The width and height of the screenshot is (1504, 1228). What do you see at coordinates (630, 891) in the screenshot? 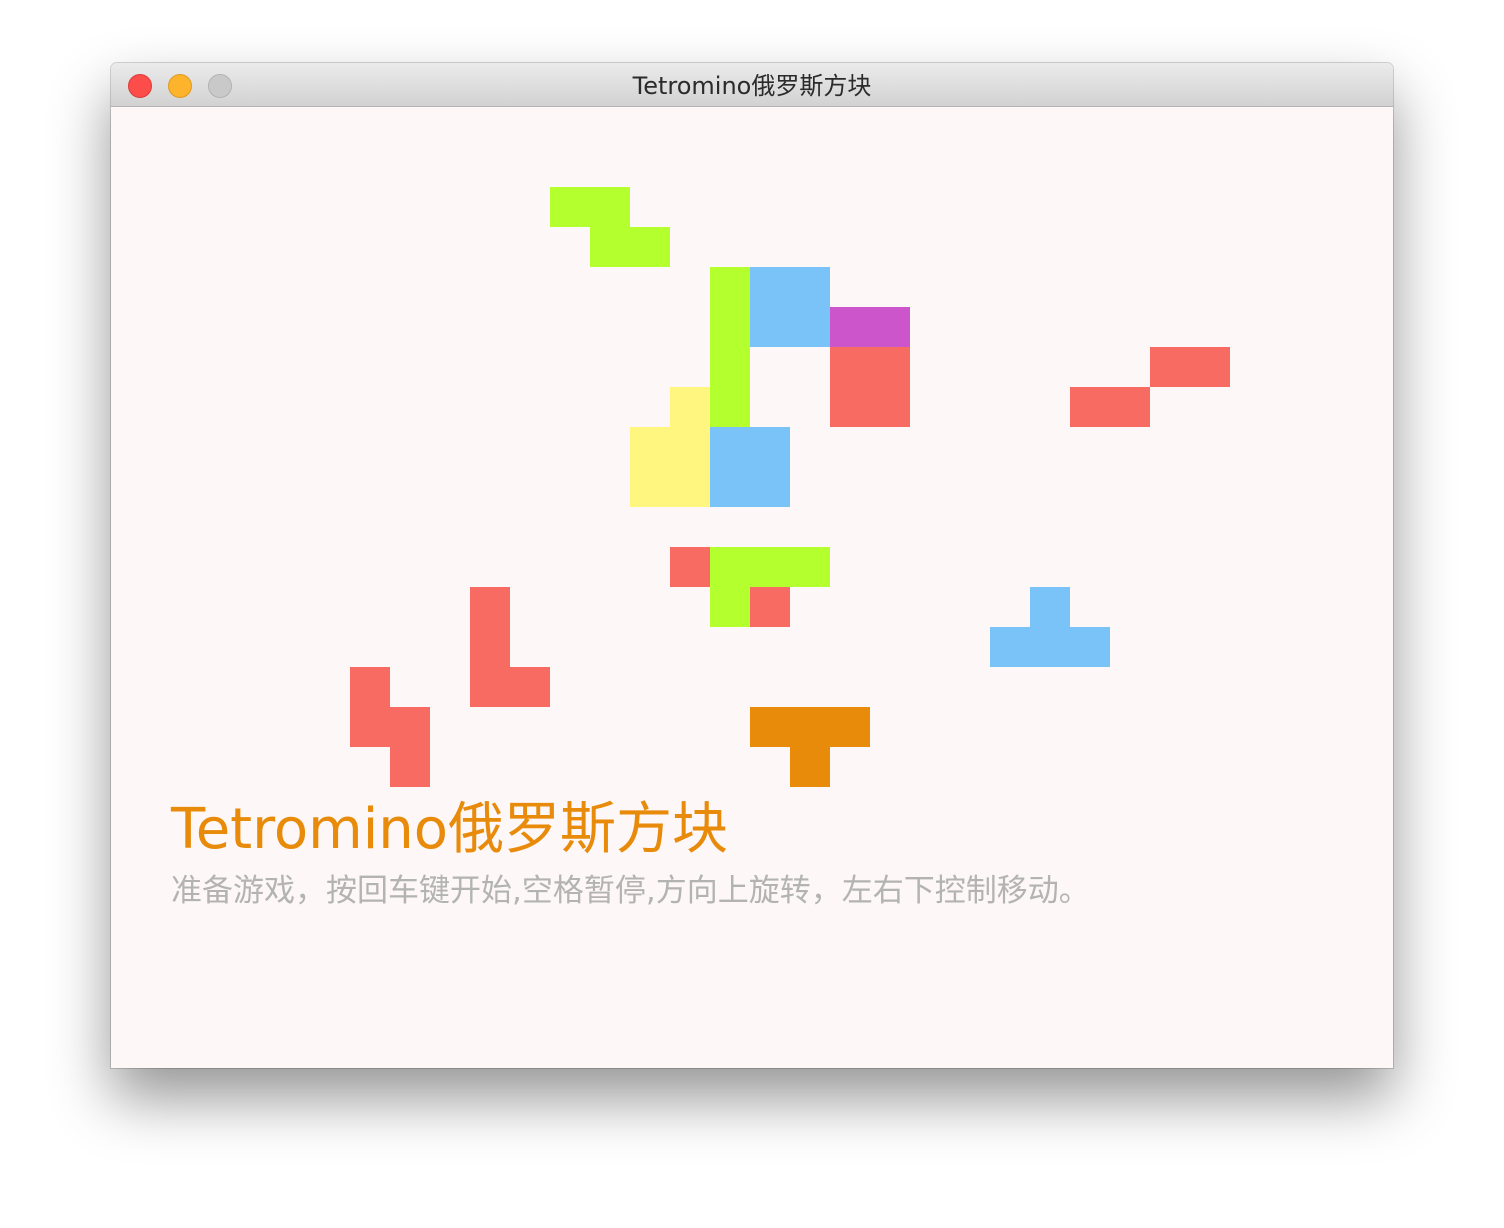
I see `game-instructions: 准备游戏，按回车键开始,空格暂停,方向上旋转，左右下控制移动。` at bounding box center [630, 891].